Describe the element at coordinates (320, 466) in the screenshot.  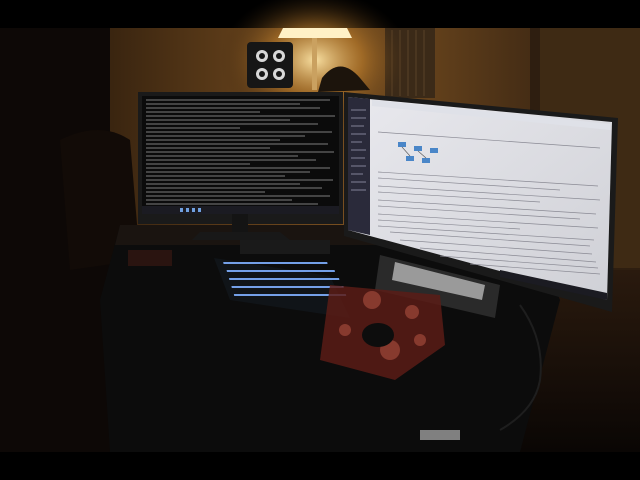
I see `bottom-letterbox` at that location.